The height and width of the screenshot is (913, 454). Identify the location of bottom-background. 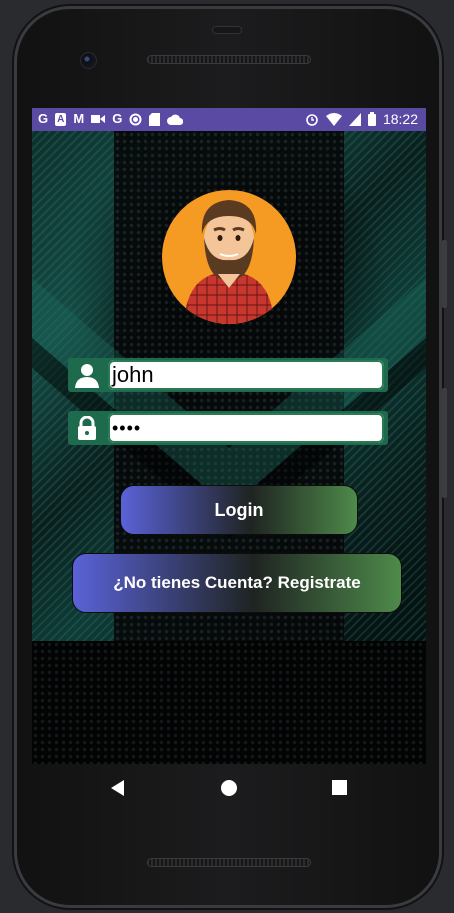
(229, 702).